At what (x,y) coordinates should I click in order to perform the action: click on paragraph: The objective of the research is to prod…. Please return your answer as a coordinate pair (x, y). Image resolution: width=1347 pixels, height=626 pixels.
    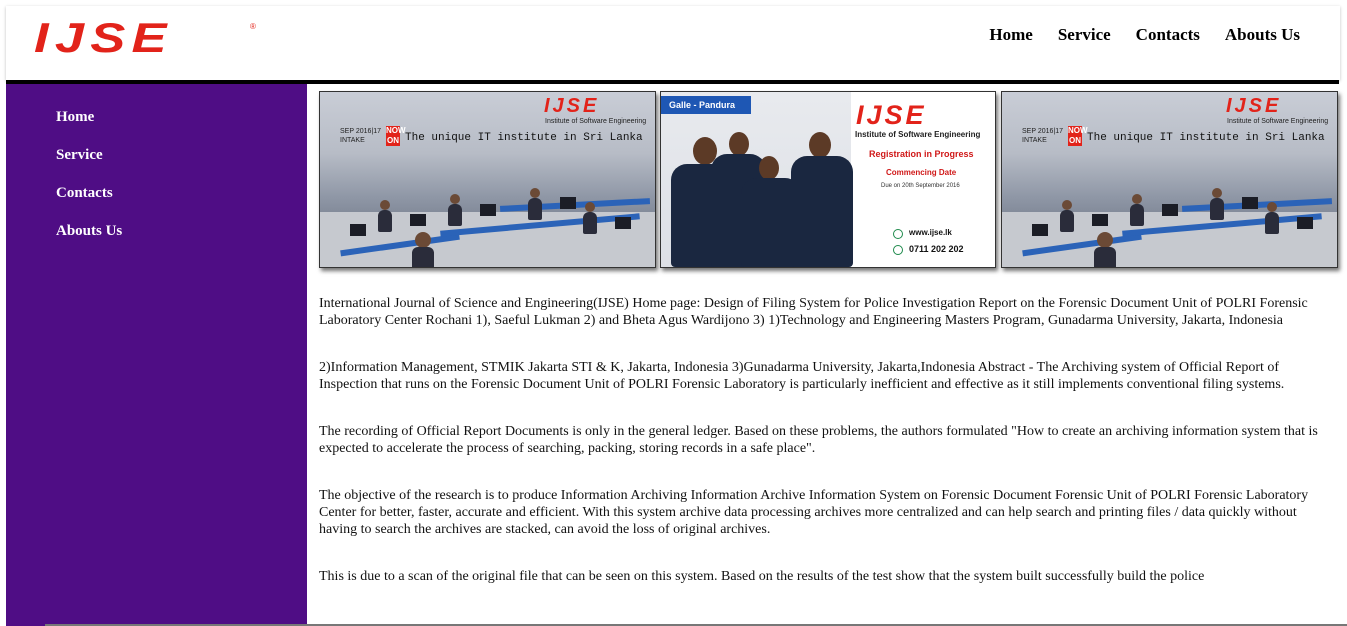
    Looking at the image, I should click on (814, 512).